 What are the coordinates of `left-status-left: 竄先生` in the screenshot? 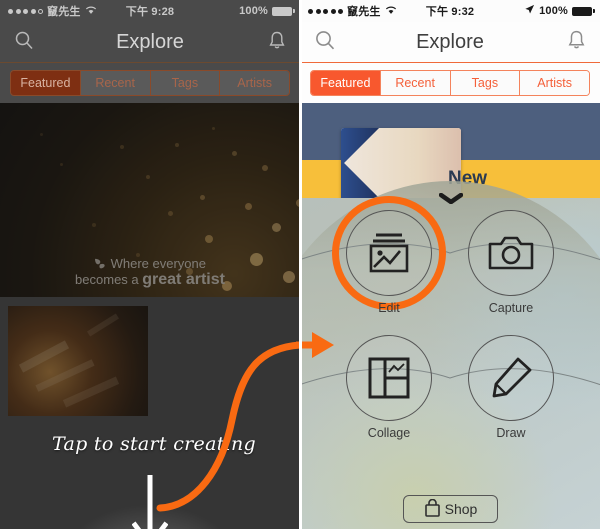 It's located at (52, 11).